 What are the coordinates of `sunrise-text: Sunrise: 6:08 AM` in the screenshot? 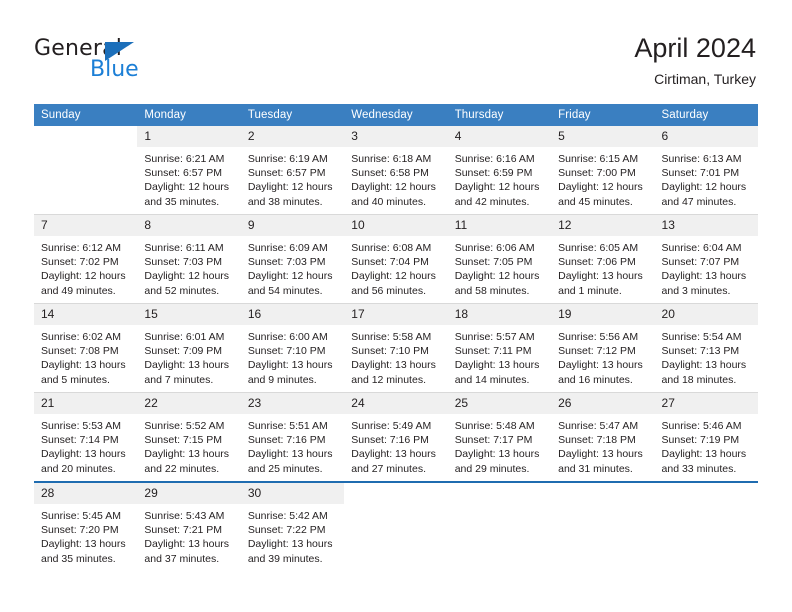 It's located at (391, 248).